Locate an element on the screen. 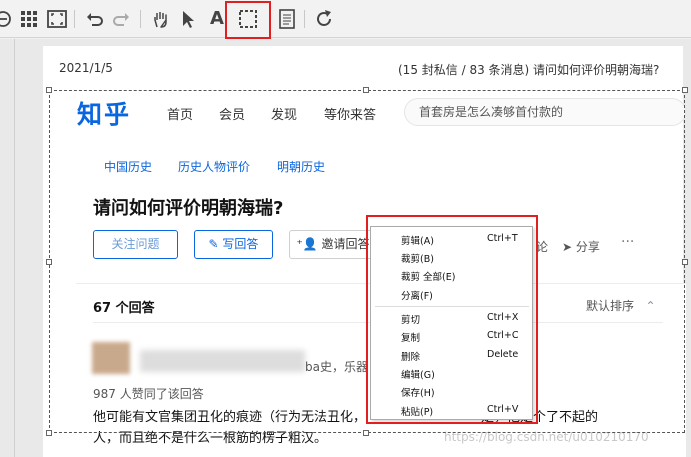  page-date: 2021/1/5 is located at coordinates (86, 68).